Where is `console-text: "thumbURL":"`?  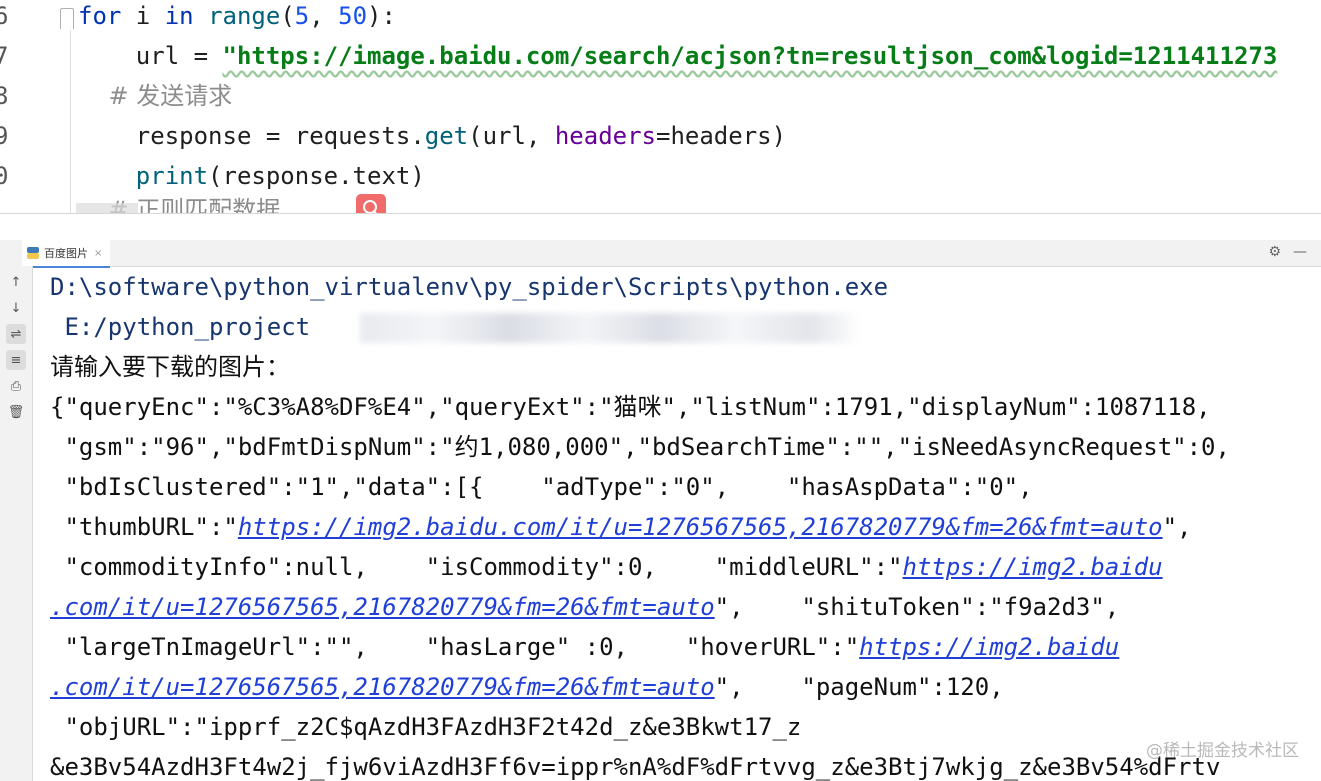 console-text: "thumbURL":" is located at coordinates (144, 527).